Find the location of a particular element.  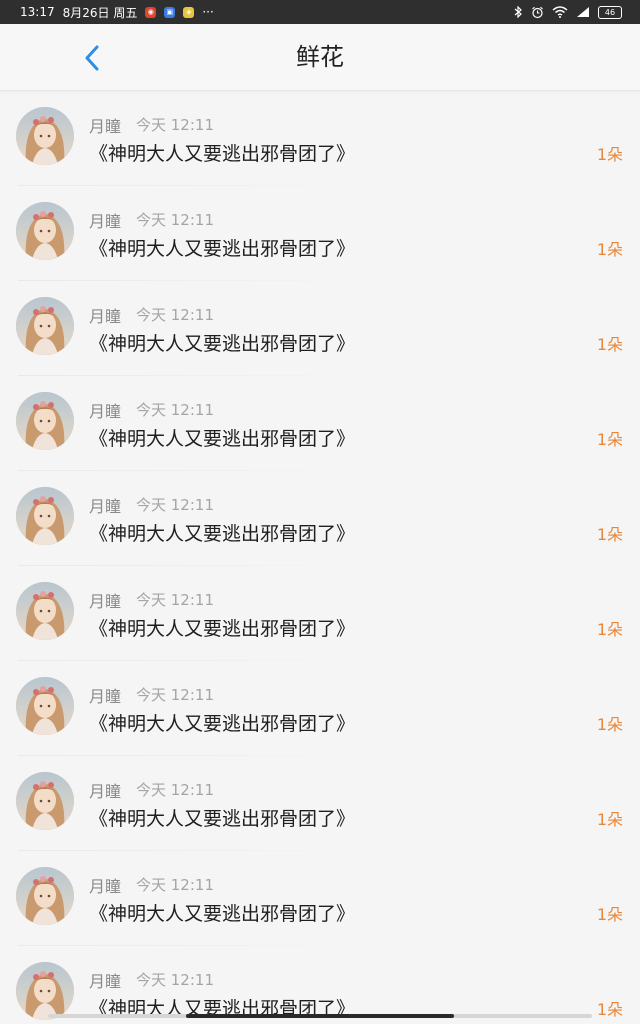

status-bar: 13:17 8月26日 周五 ◉ ▣ ◈ ··· 46 is located at coordinates (320, 12).